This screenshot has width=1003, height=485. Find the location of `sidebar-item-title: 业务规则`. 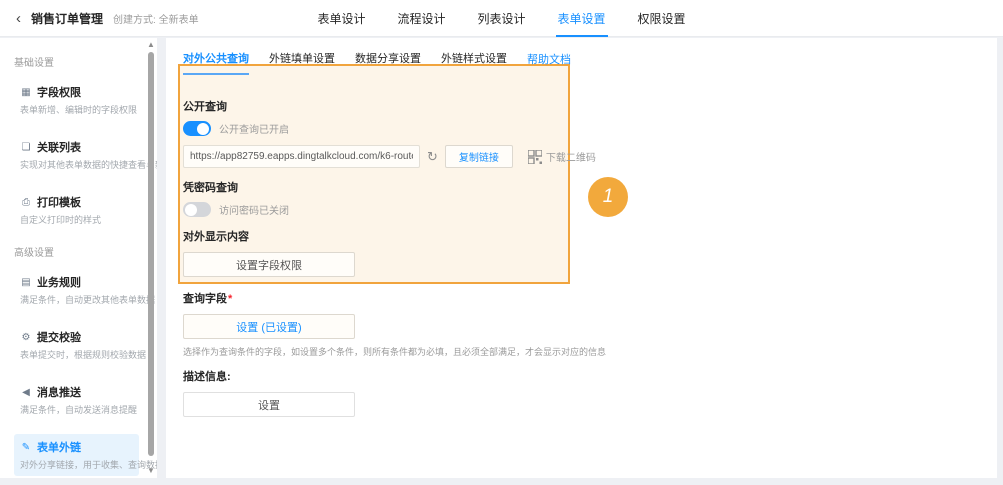

sidebar-item-title: 业务规则 is located at coordinates (59, 283).